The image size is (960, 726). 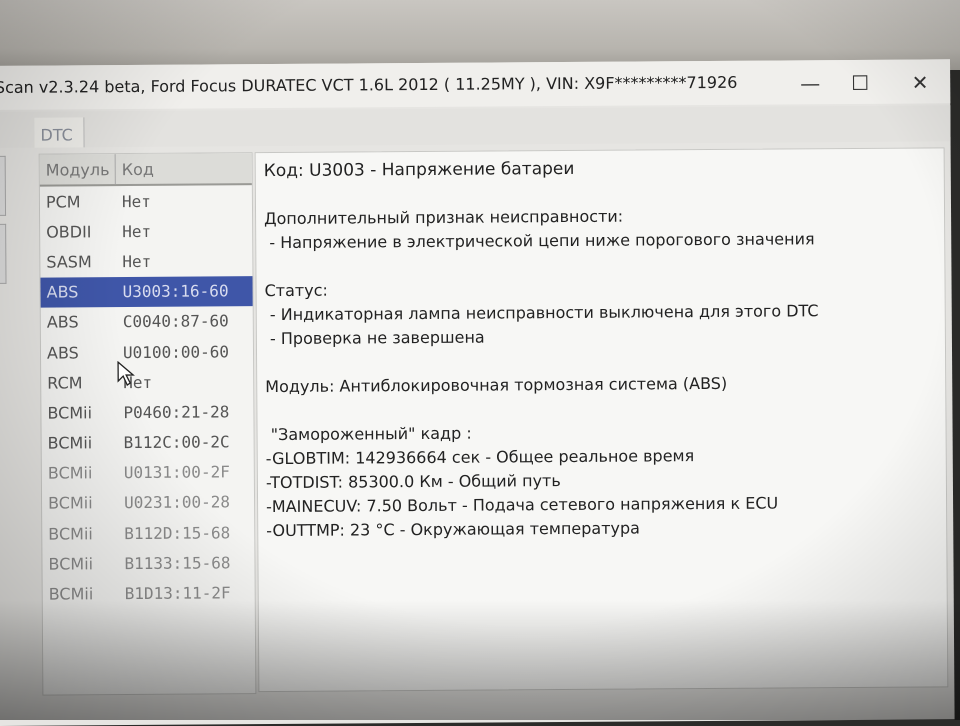 I want to click on side-panel-edge, so click(x=6, y=295).